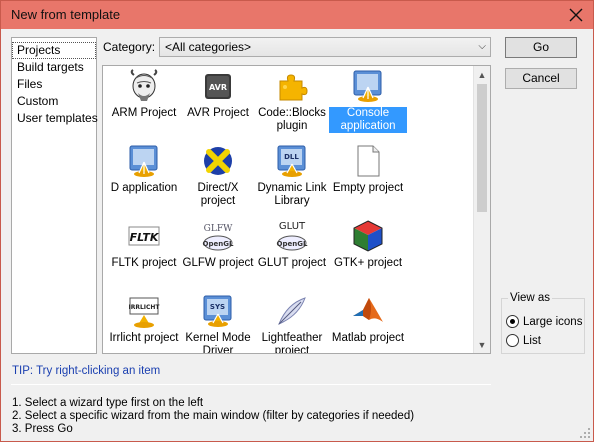 The width and height of the screenshot is (594, 442). I want to click on window-title: New from template, so click(66, 14).